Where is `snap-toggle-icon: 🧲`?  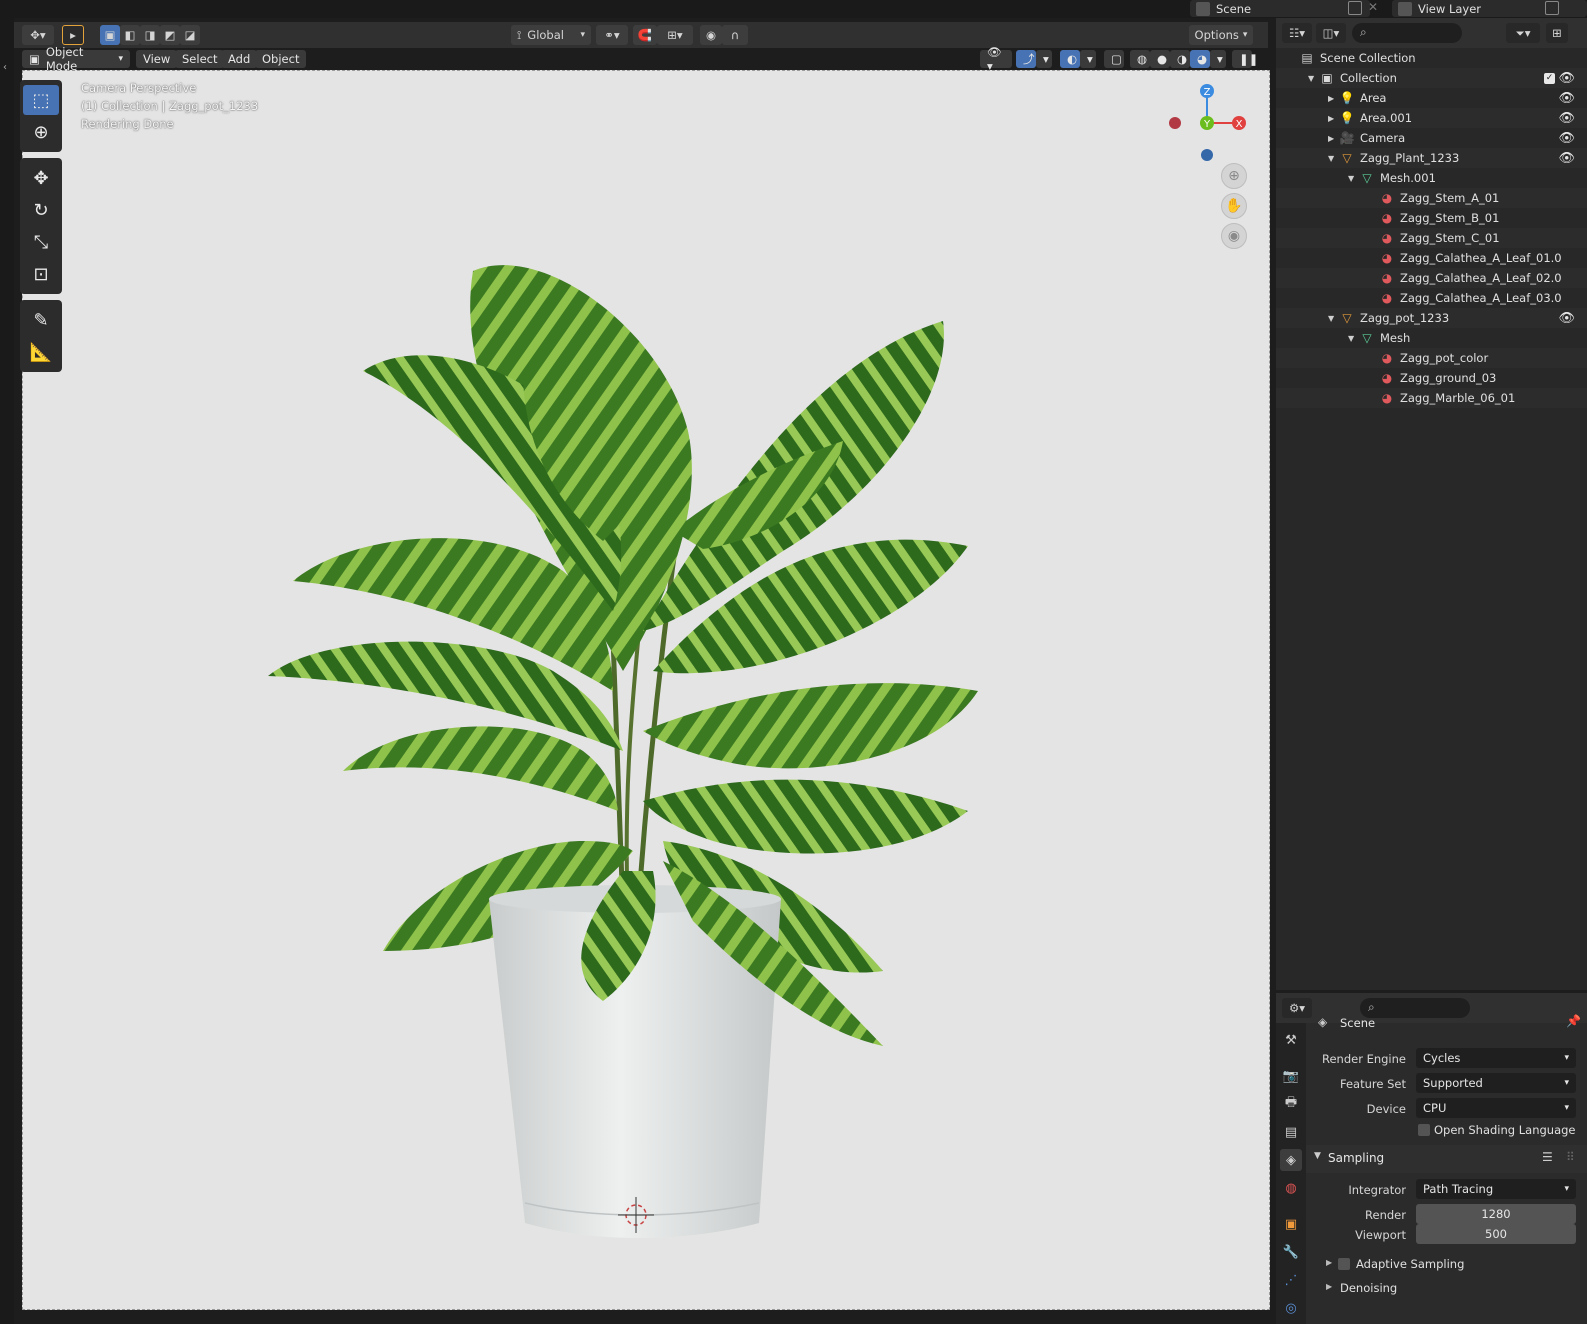 snap-toggle-icon: 🧲 is located at coordinates (645, 35).